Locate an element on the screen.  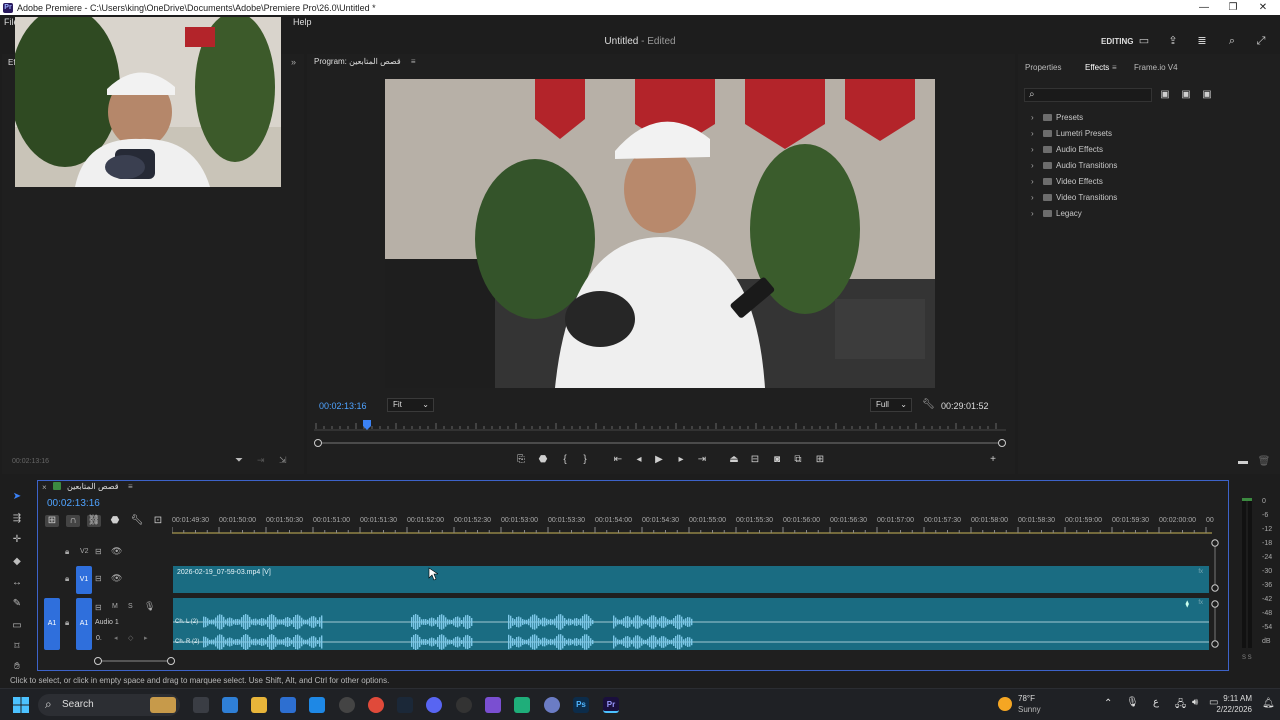
volume-icon: 🔊︎ is located at coordinates (1195, 702).